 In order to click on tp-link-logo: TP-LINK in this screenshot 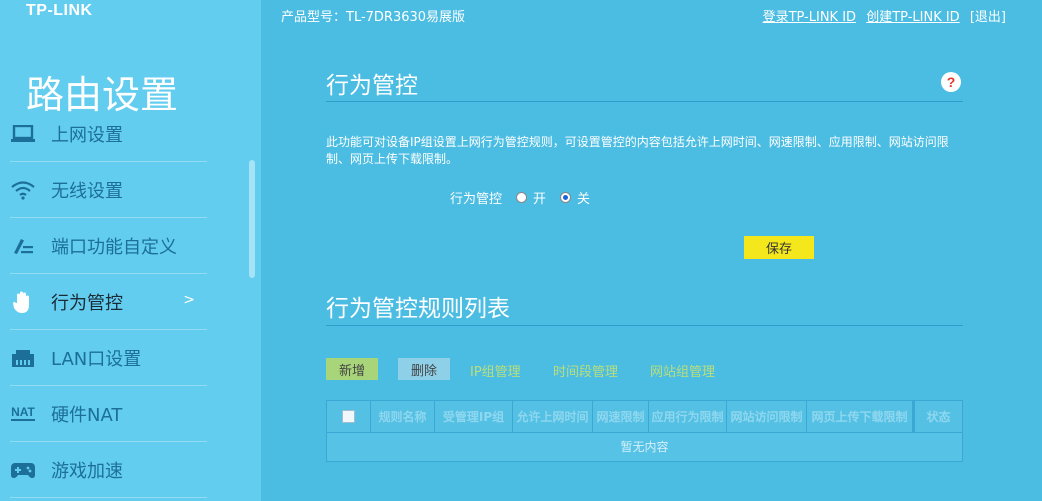, I will do `click(59, 10)`.